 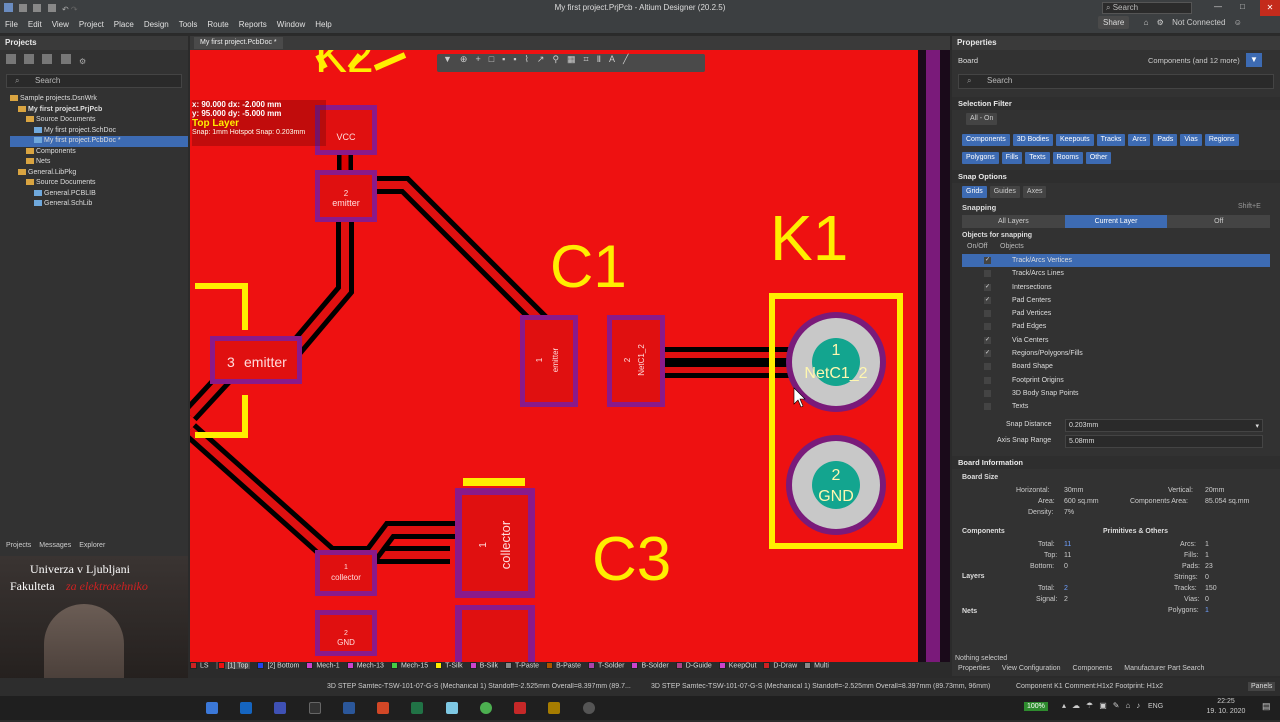 I want to click on user-icon: ☺, so click(x=1238, y=22).